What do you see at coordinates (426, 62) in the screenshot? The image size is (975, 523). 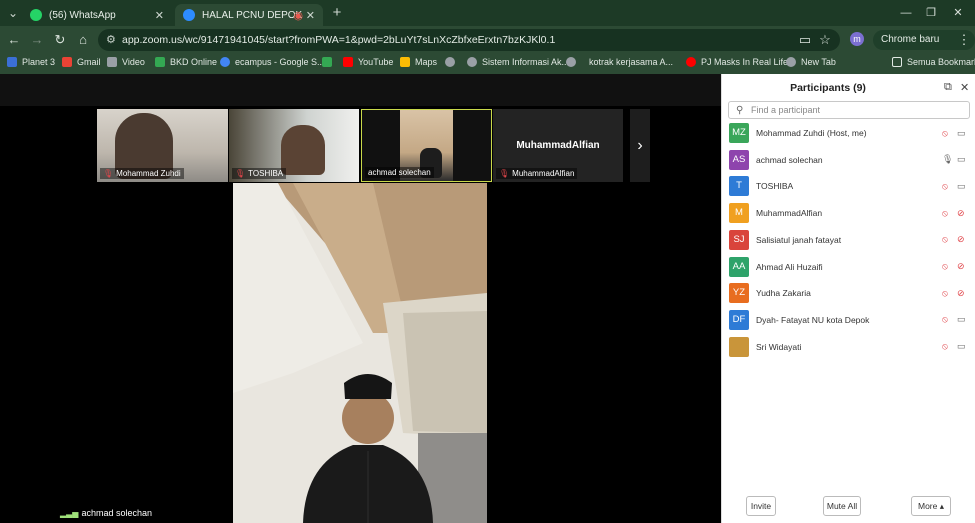 I see `bookmark-label: Maps` at bounding box center [426, 62].